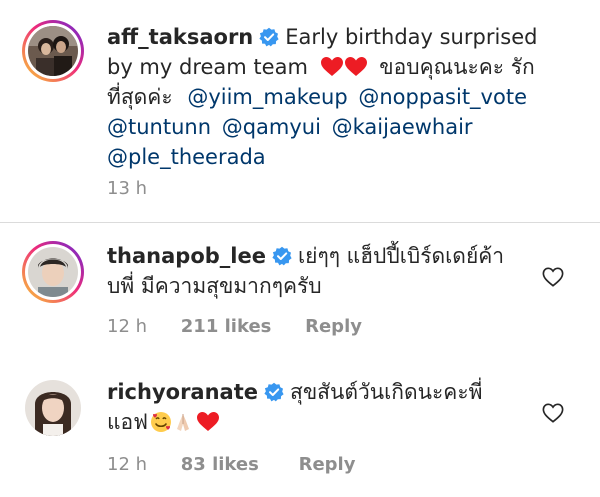 The image size is (600, 497). What do you see at coordinates (207, 67) in the screenshot?
I see `caption-line2: by my dream team` at bounding box center [207, 67].